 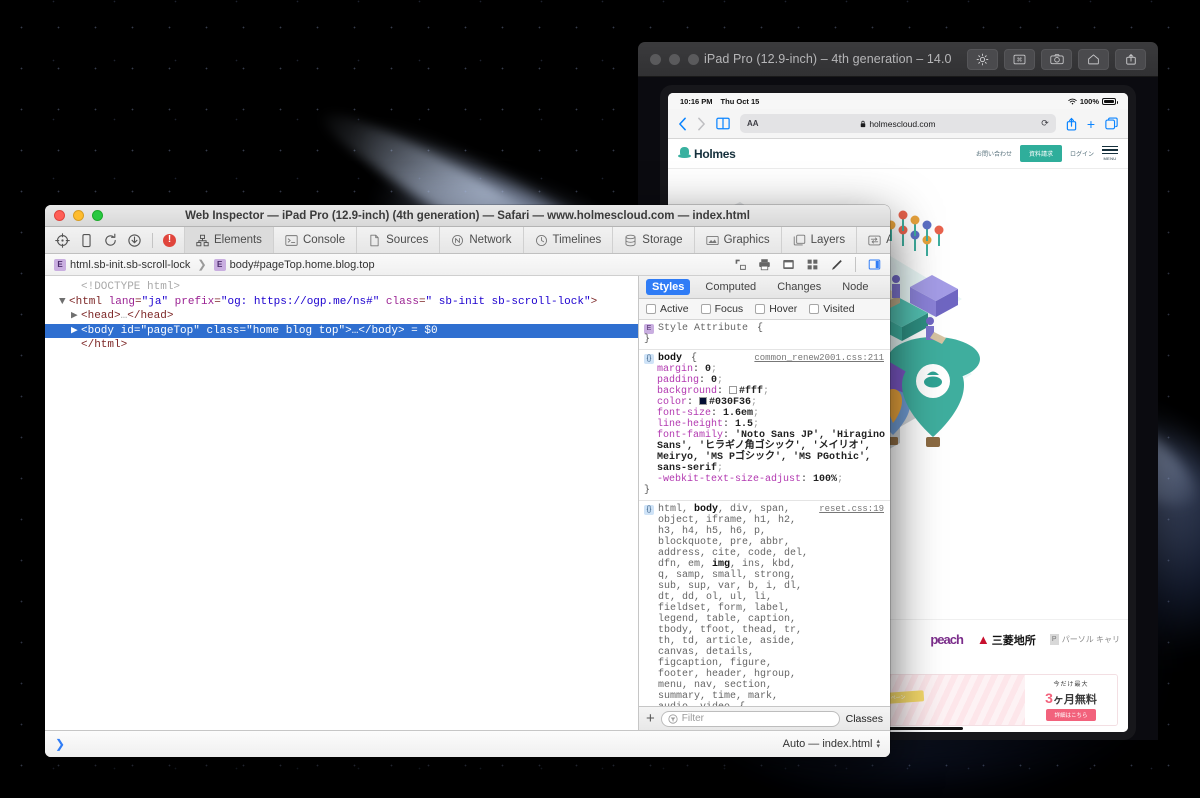 I want to click on simulator-traffic-lights, so click(x=674, y=59).